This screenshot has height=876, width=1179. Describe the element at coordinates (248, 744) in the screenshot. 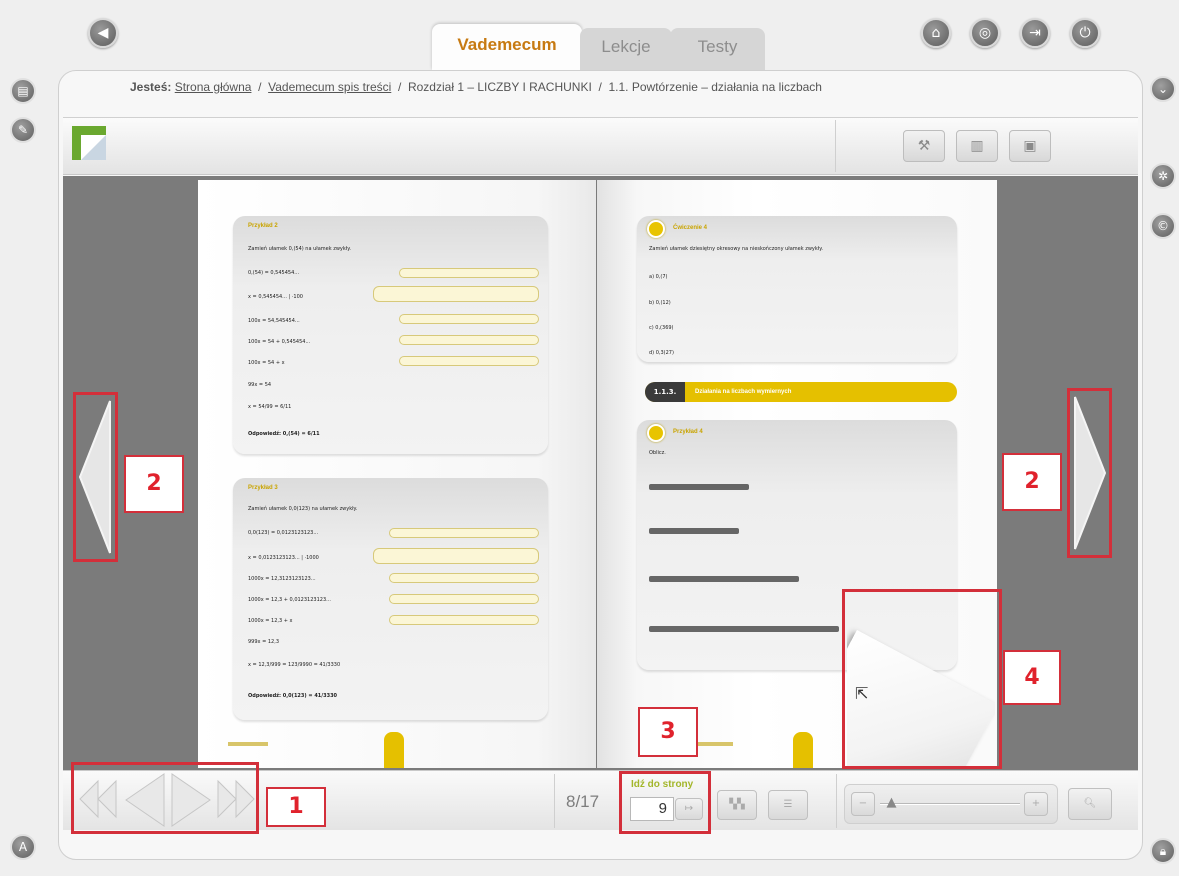

I see `page-footer-mark` at that location.